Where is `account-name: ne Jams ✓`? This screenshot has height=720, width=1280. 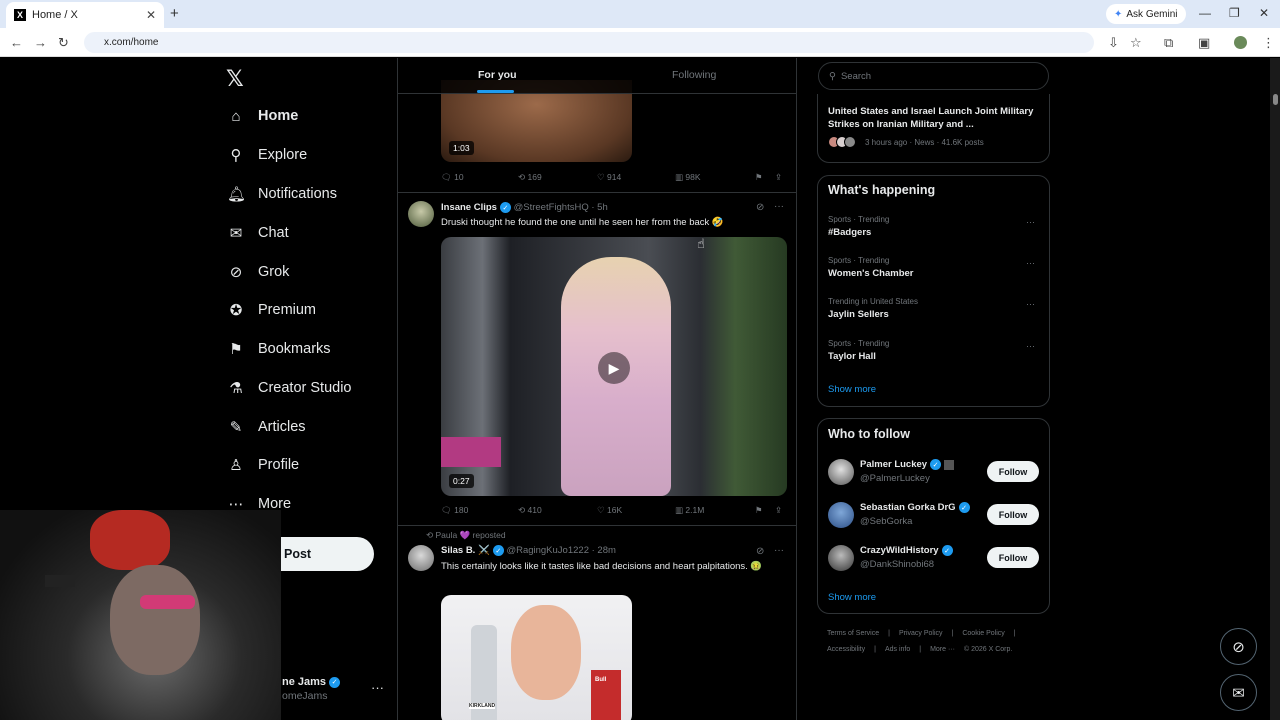 account-name: ne Jams ✓ is located at coordinates (311, 682).